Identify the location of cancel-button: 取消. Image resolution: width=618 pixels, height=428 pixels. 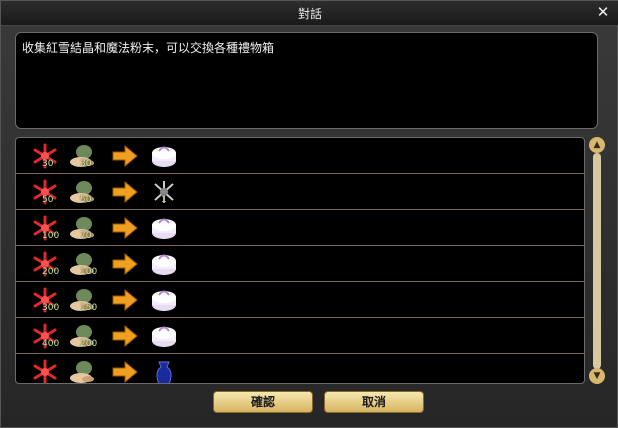
(374, 402).